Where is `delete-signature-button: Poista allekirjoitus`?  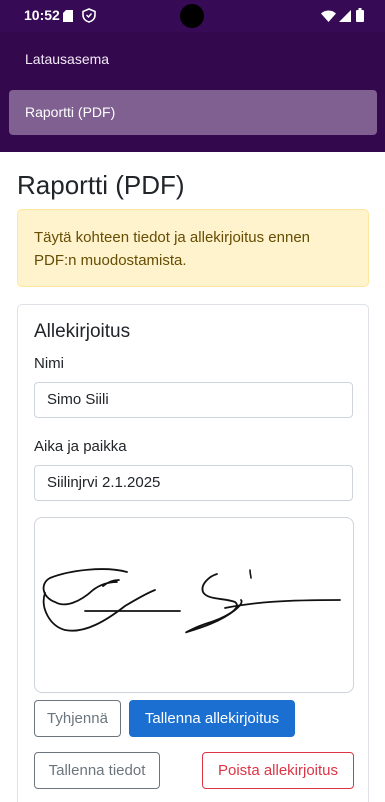 delete-signature-button: Poista allekirjoitus is located at coordinates (278, 770).